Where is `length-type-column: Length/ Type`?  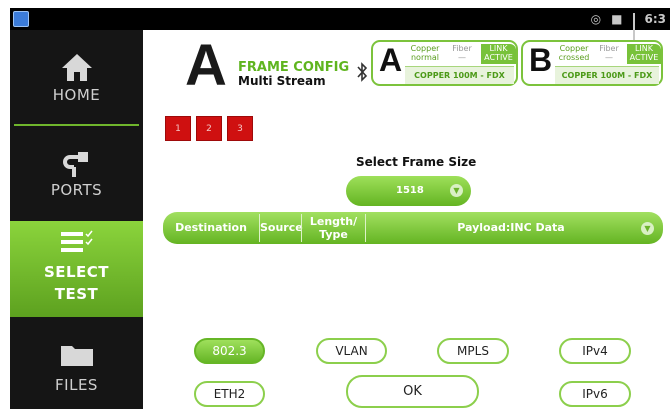 length-type-column: Length/ Type is located at coordinates (333, 228).